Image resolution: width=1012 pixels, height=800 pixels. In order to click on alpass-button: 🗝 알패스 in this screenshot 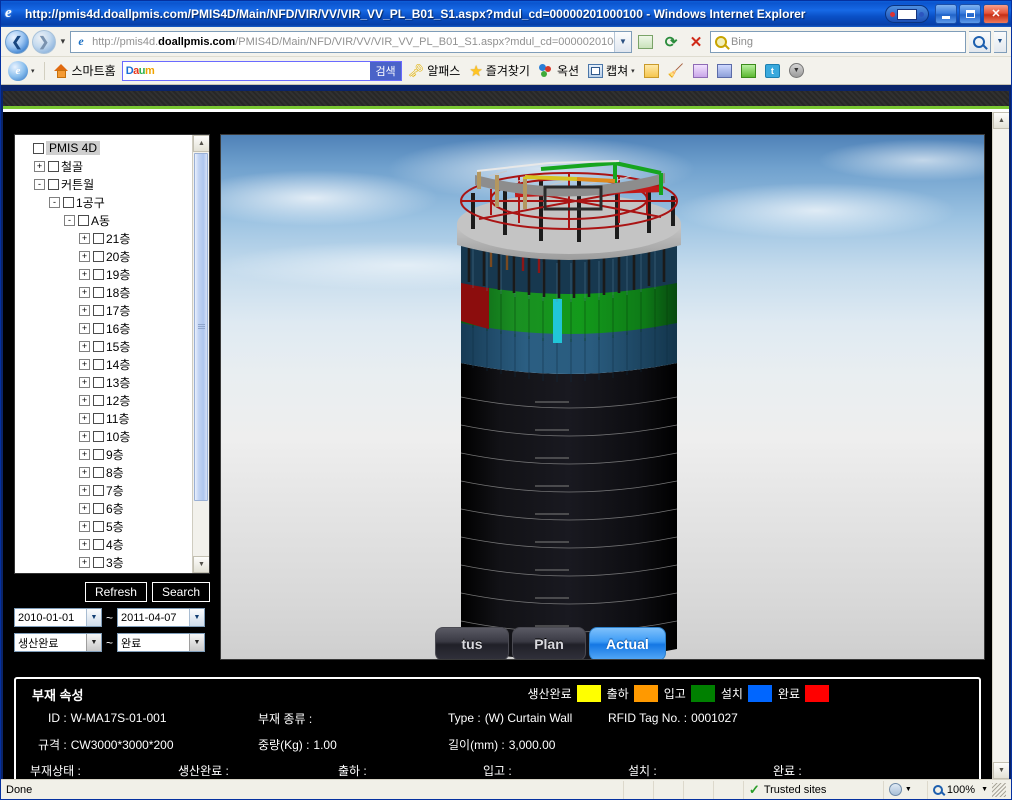, I will do `click(434, 70)`.